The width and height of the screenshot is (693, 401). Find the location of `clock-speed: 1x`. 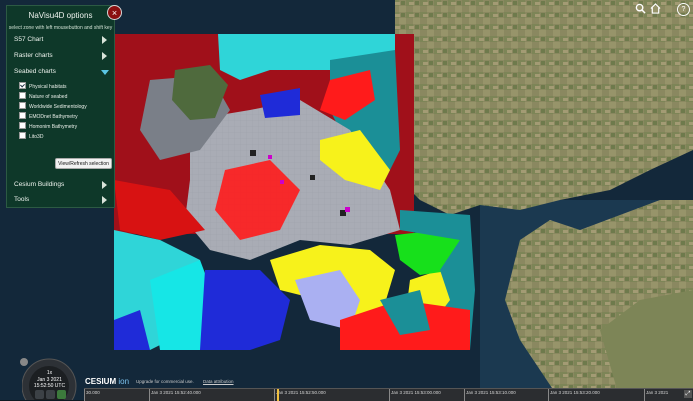

clock-speed: 1x is located at coordinates (49, 373).